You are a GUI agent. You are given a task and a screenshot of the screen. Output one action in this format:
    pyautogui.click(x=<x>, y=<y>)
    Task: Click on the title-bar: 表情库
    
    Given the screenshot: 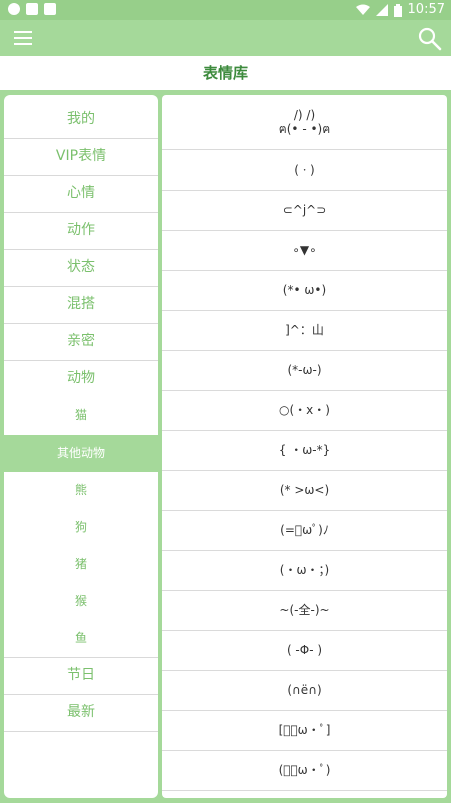 What is the action you would take?
    pyautogui.click(x=225, y=73)
    